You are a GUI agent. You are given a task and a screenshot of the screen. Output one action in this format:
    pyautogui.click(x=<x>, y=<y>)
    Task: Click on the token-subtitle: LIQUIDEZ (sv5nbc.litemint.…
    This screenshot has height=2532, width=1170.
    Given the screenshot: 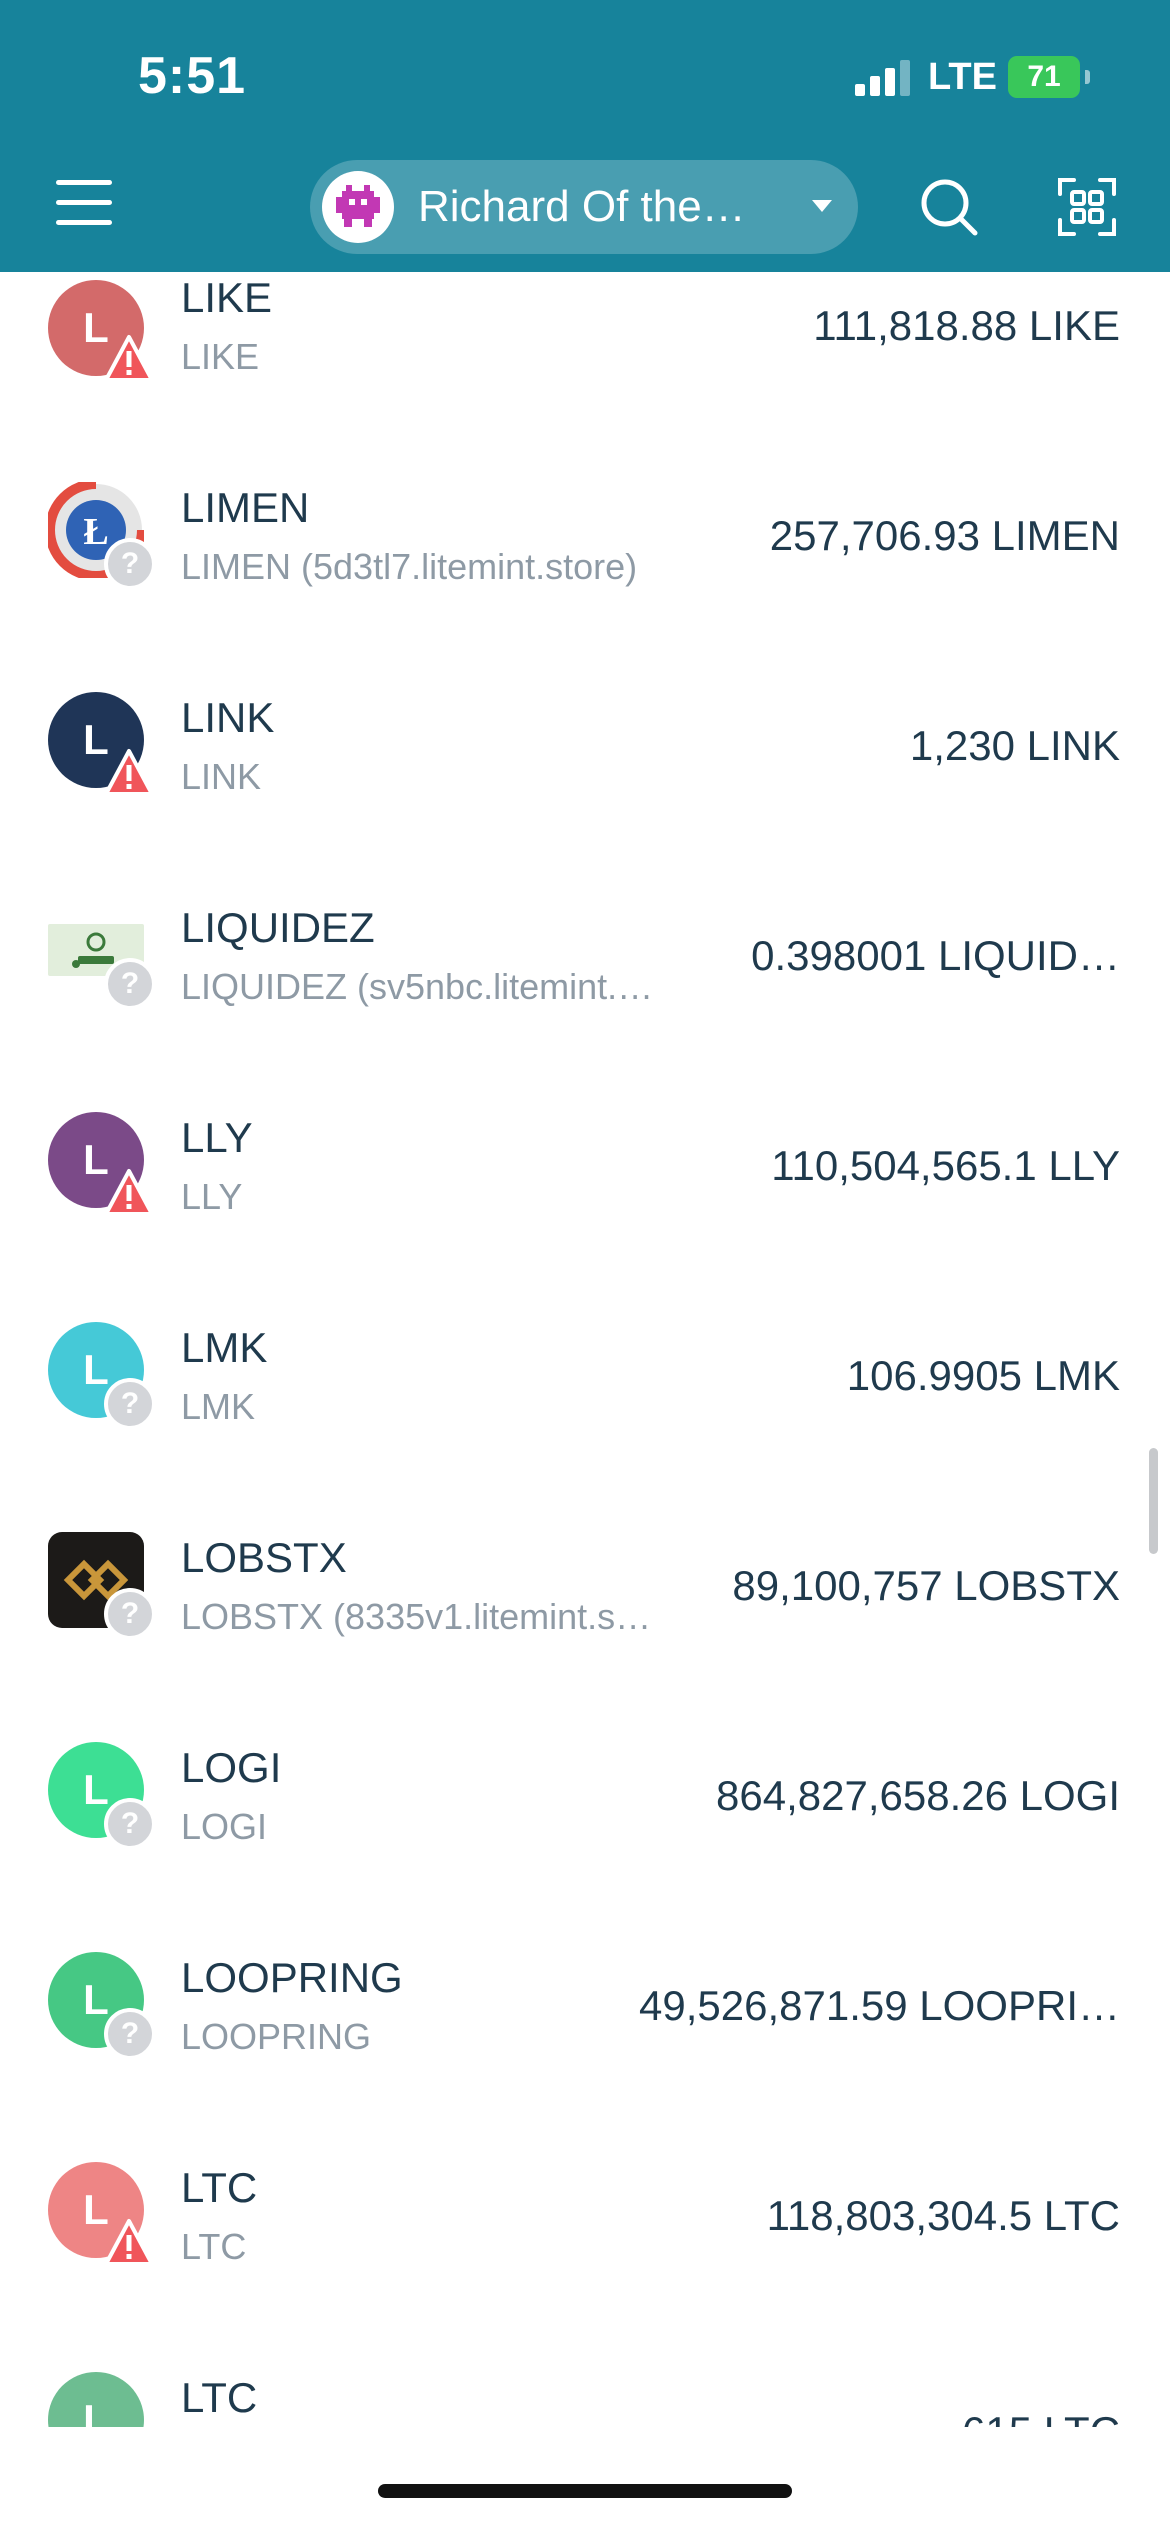 What is the action you would take?
    pyautogui.click(x=417, y=986)
    